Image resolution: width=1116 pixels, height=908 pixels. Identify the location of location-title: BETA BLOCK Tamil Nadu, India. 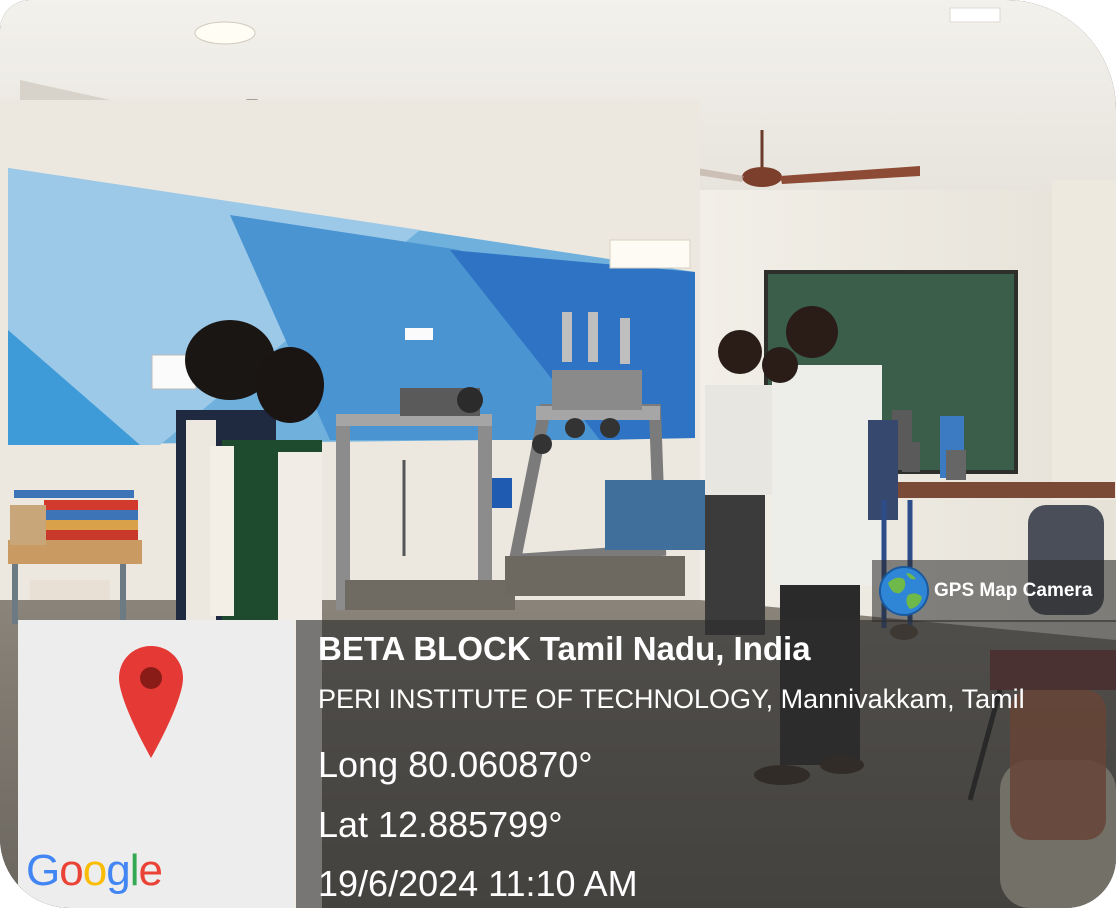
(564, 648).